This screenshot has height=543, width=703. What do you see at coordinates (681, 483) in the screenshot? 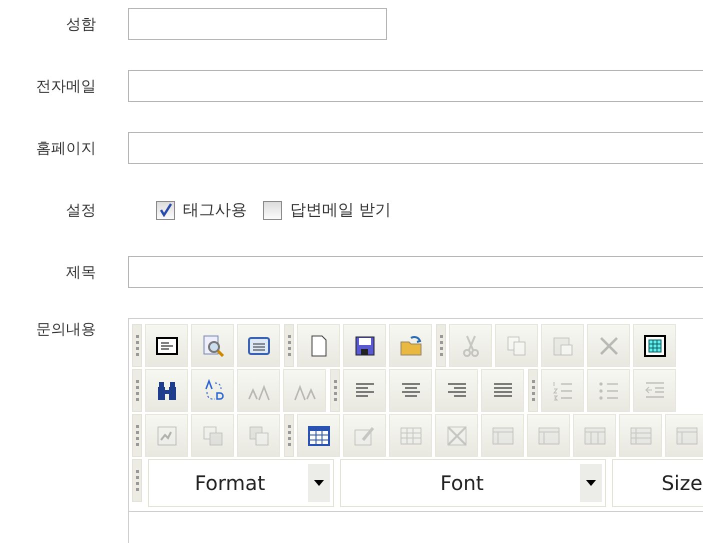
I see `dropdown-value: Size` at bounding box center [681, 483].